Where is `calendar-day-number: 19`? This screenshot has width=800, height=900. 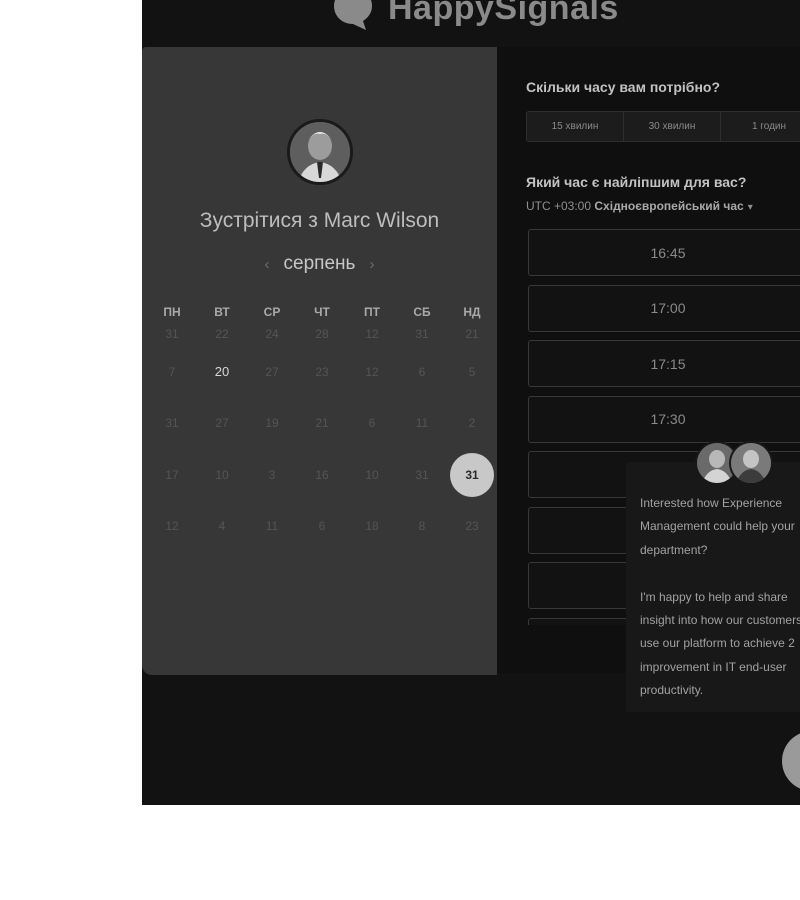
calendar-day-number: 19 is located at coordinates (272, 423).